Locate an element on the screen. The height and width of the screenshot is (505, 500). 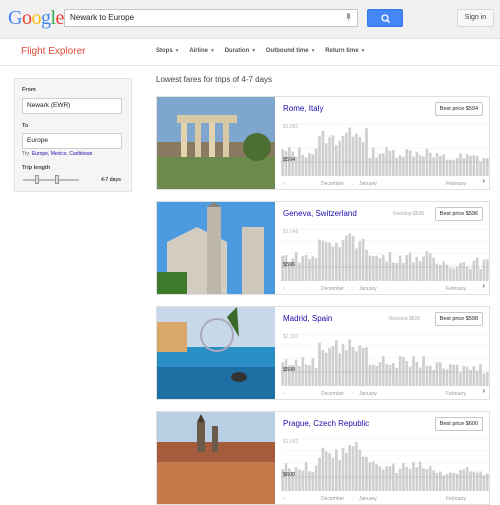
to-field: Europe is located at coordinates (72, 141).